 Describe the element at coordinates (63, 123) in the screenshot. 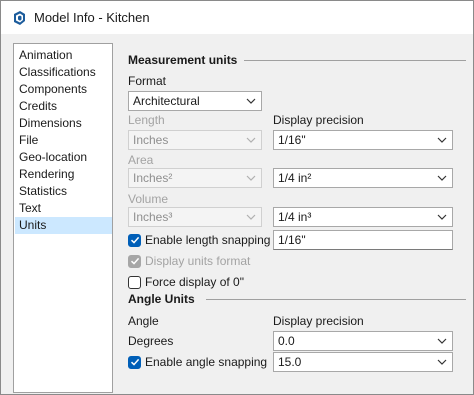

I see `nav-item-dimensions: Dimensions` at that location.